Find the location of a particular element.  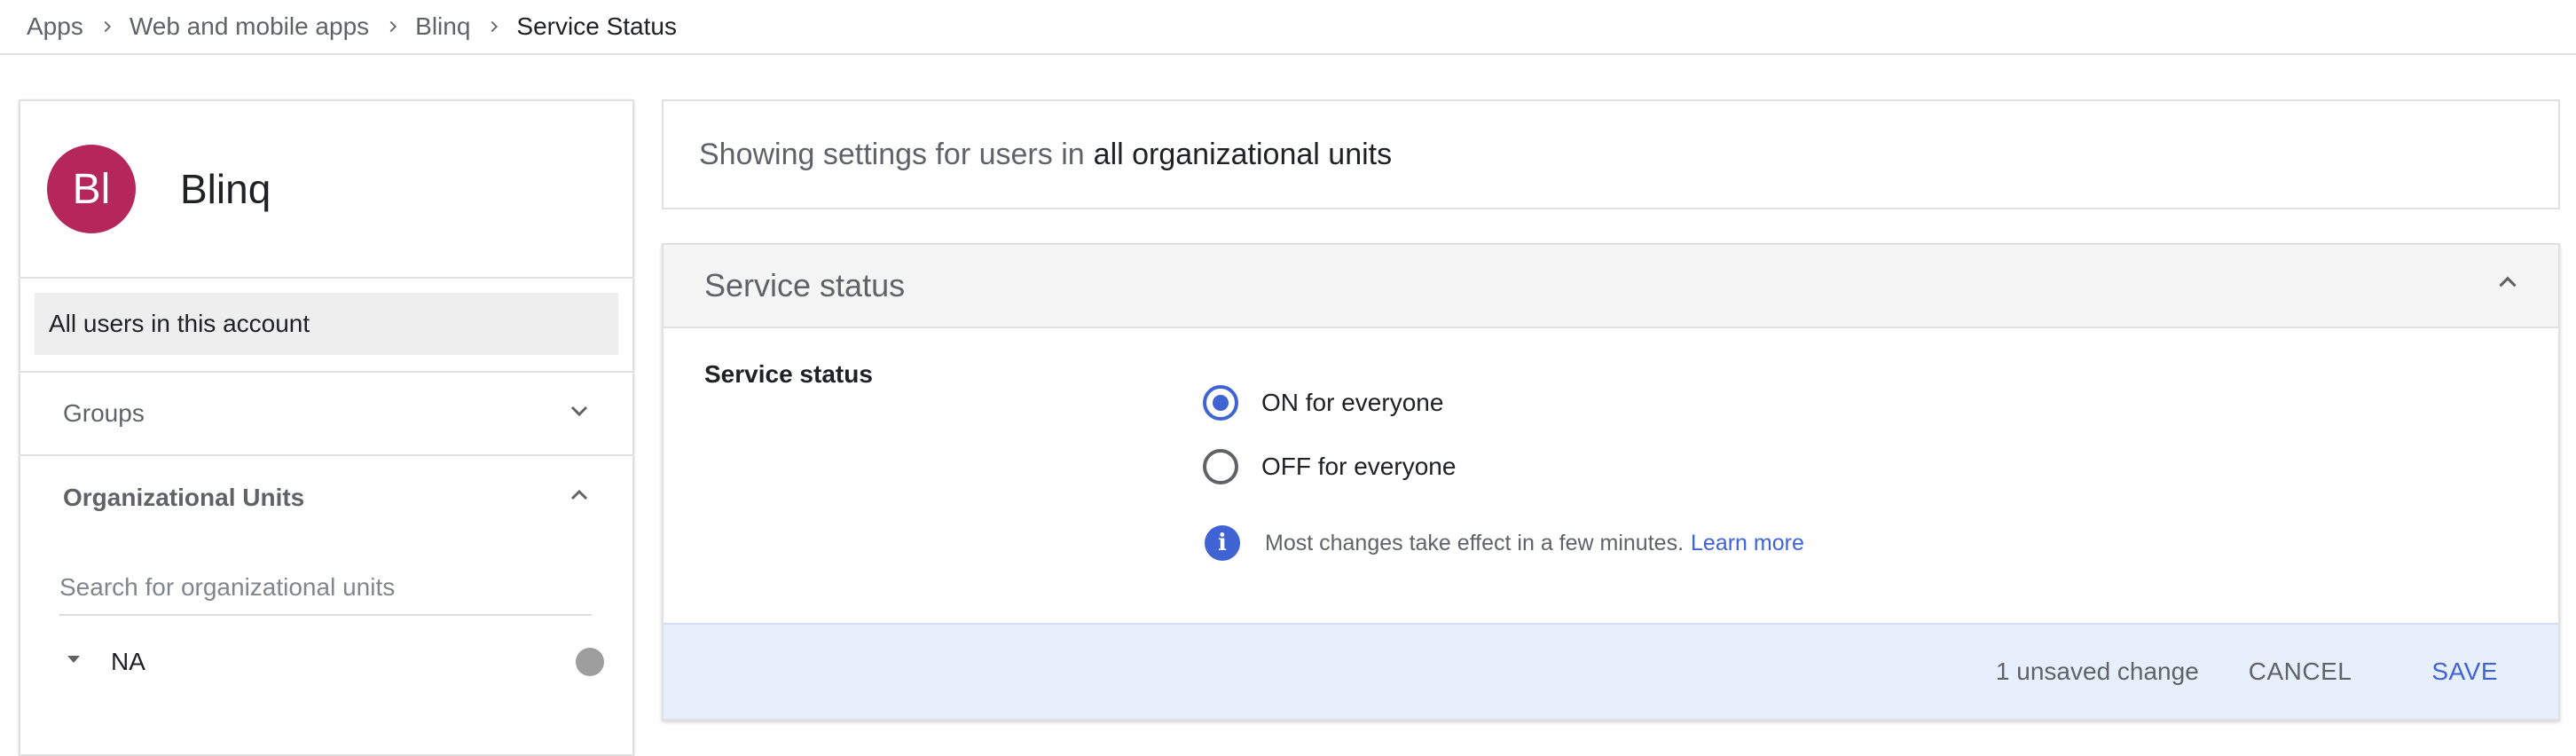

cancel-button: CANCEL is located at coordinates (2300, 672).